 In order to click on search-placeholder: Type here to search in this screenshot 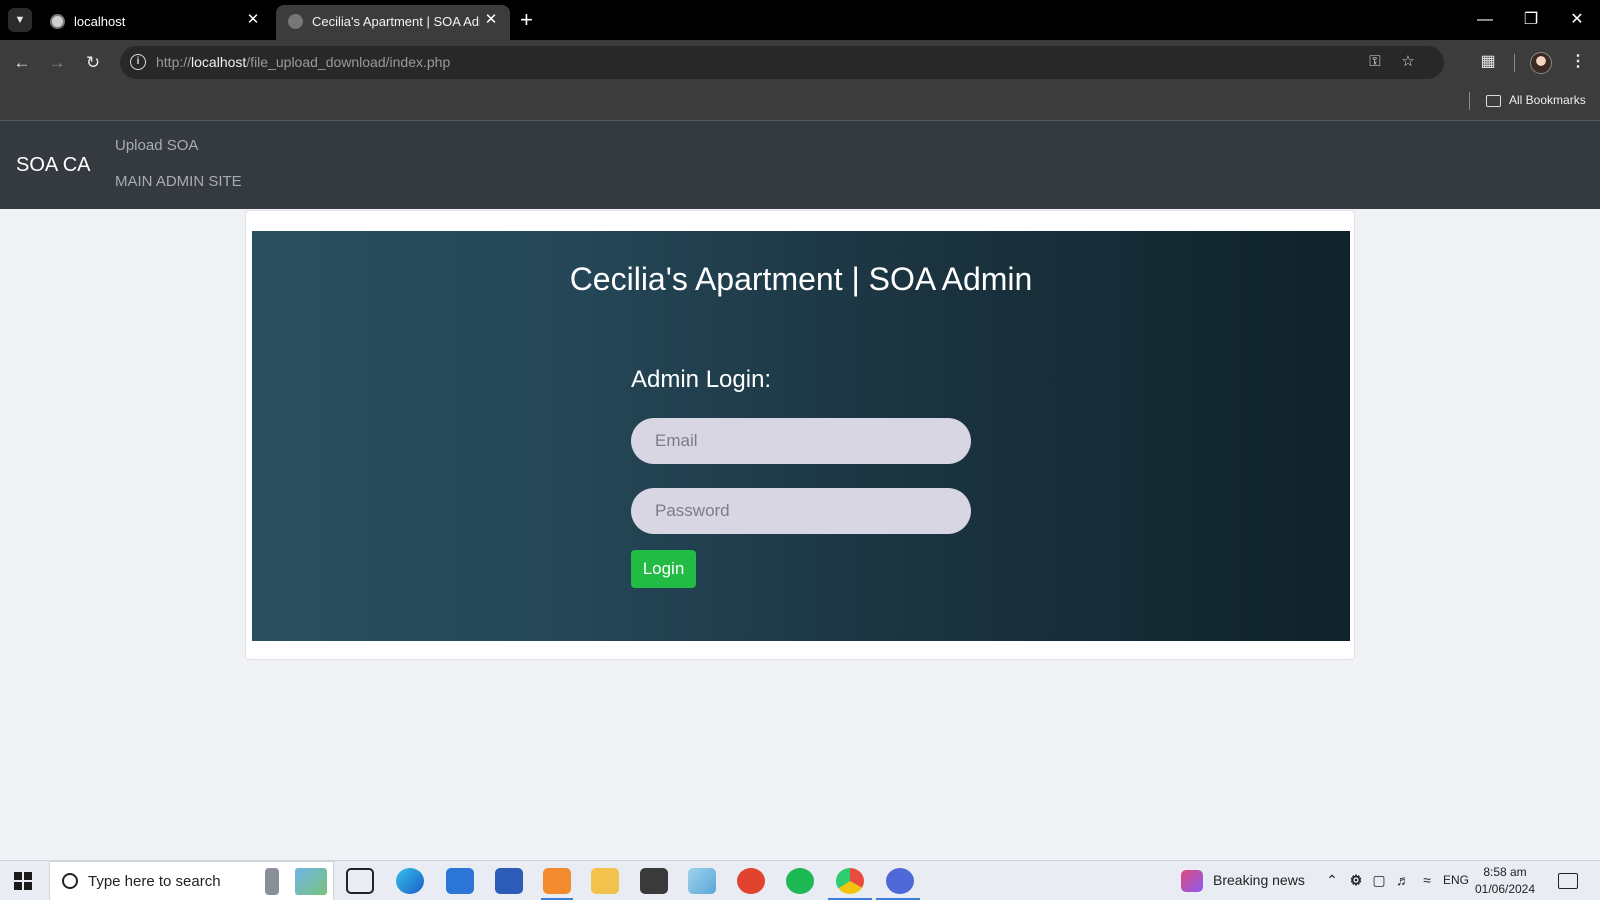, I will do `click(154, 881)`.